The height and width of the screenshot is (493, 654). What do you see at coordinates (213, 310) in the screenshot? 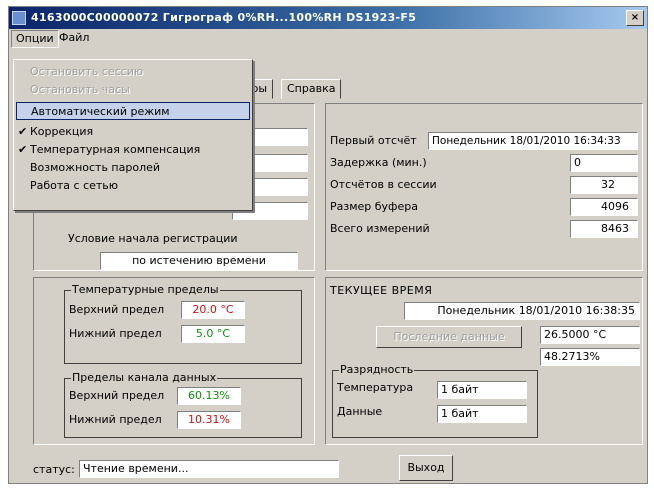
I see `temp-upper-field: 20.0 °C` at bounding box center [213, 310].